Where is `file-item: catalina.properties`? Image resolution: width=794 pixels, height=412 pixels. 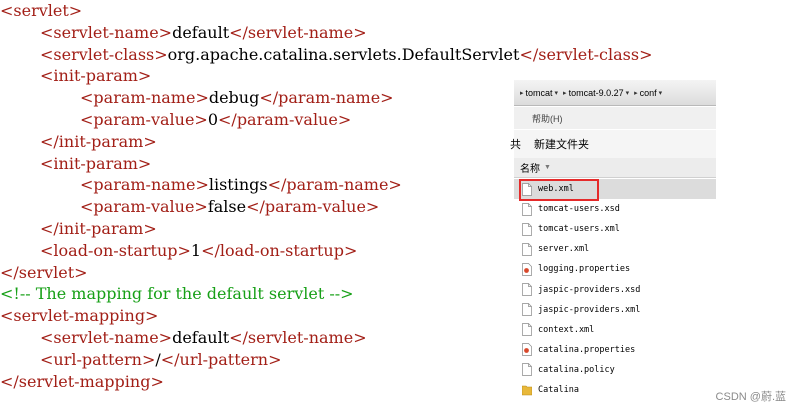 file-item: catalina.properties is located at coordinates (615, 350).